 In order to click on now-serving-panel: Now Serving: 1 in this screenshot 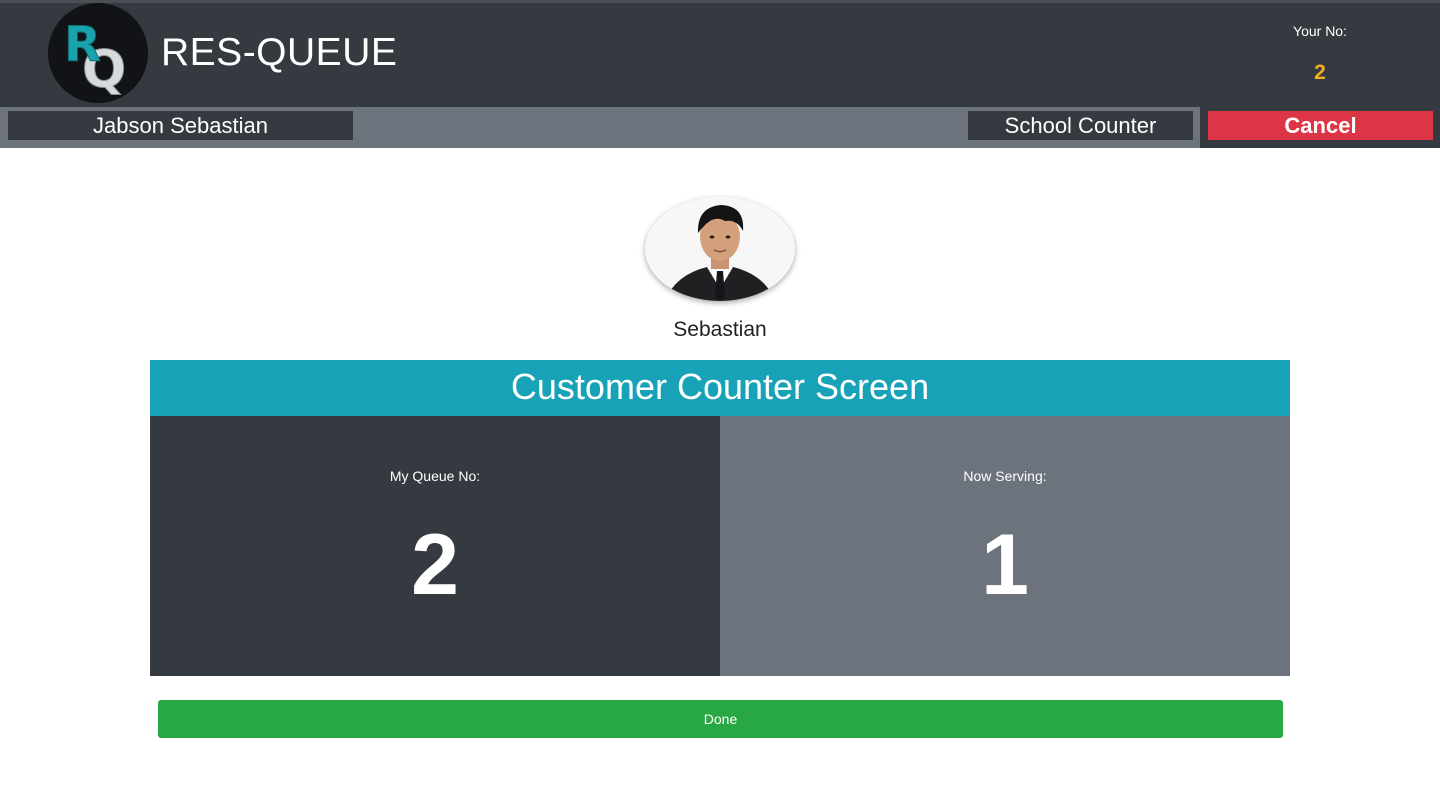, I will do `click(1005, 546)`.